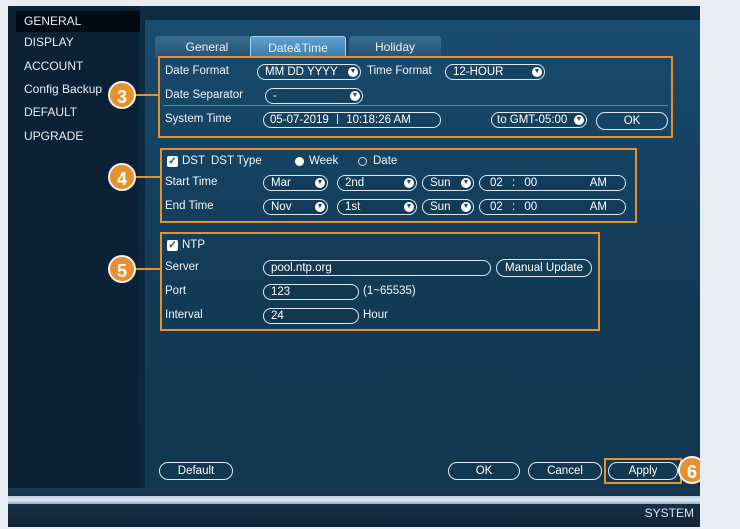  Describe the element at coordinates (354, 507) in the screenshot. I see `status-bar` at that location.